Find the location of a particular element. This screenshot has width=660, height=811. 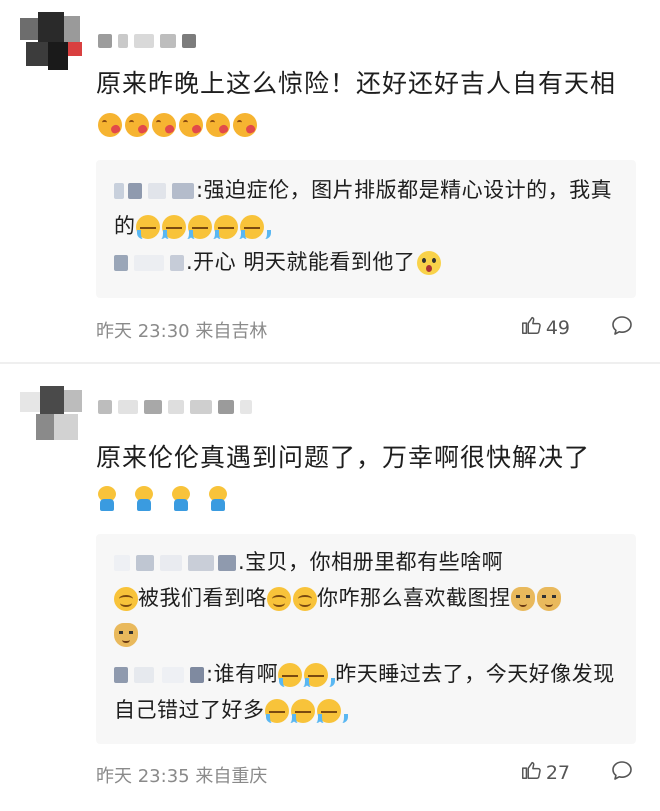

reply-item: .开心 明天就能看到他了 is located at coordinates (367, 262).